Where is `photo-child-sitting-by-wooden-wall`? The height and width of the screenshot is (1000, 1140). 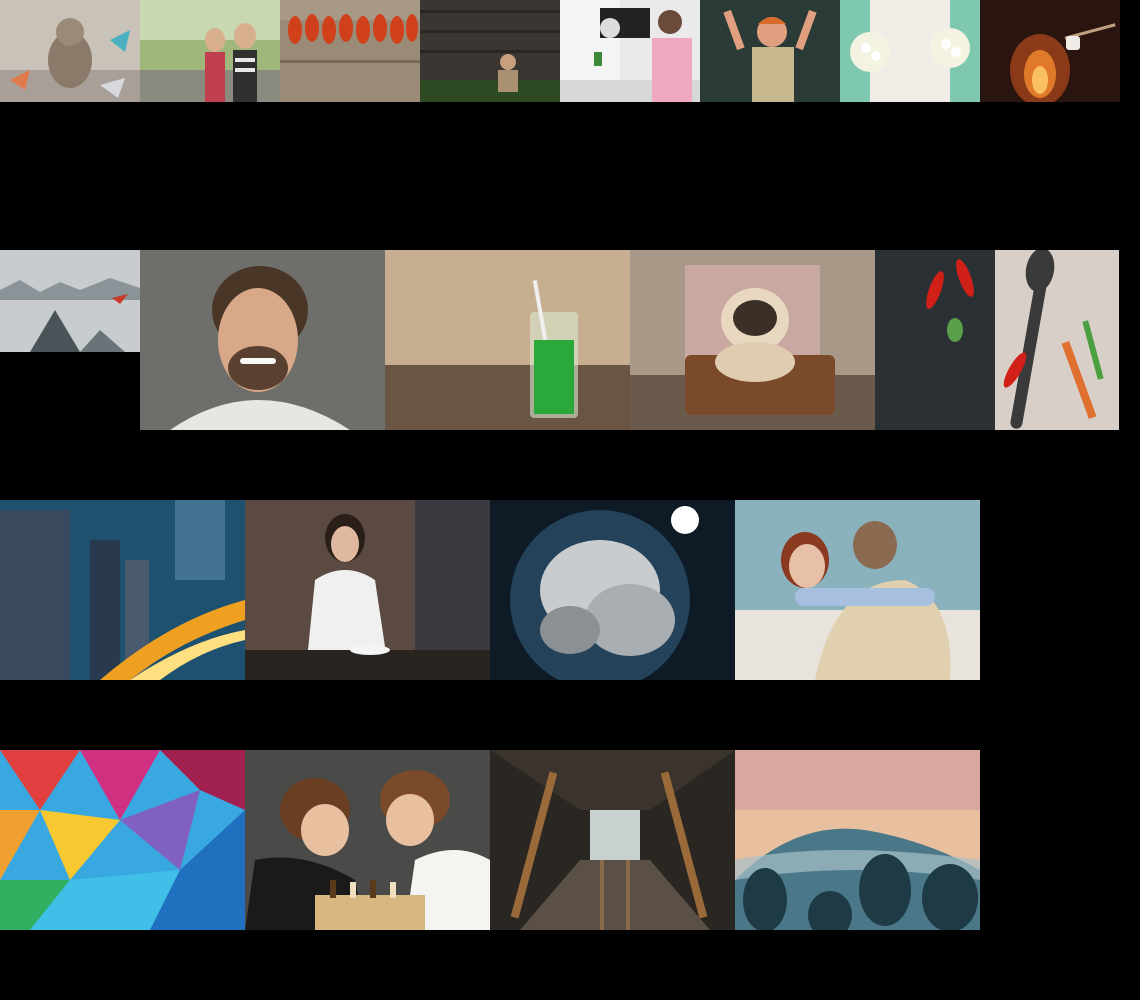 photo-child-sitting-by-wooden-wall is located at coordinates (490, 51).